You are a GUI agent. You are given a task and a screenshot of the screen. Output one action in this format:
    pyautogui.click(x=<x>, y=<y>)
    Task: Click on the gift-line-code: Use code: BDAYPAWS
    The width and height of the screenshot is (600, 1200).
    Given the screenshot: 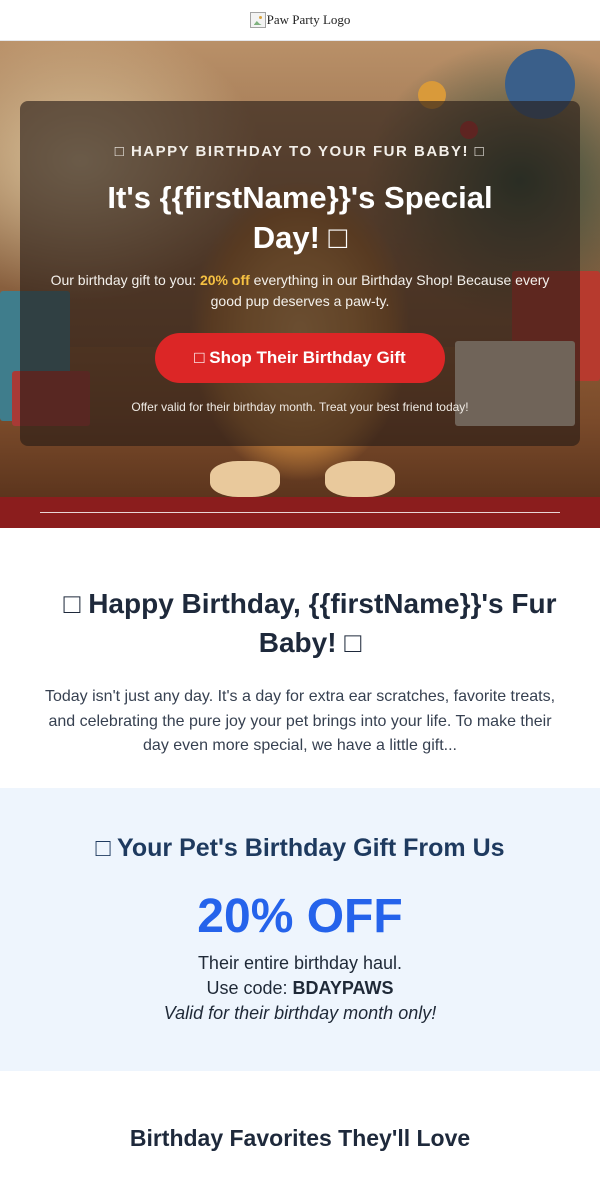 What is the action you would take?
    pyautogui.click(x=300, y=988)
    